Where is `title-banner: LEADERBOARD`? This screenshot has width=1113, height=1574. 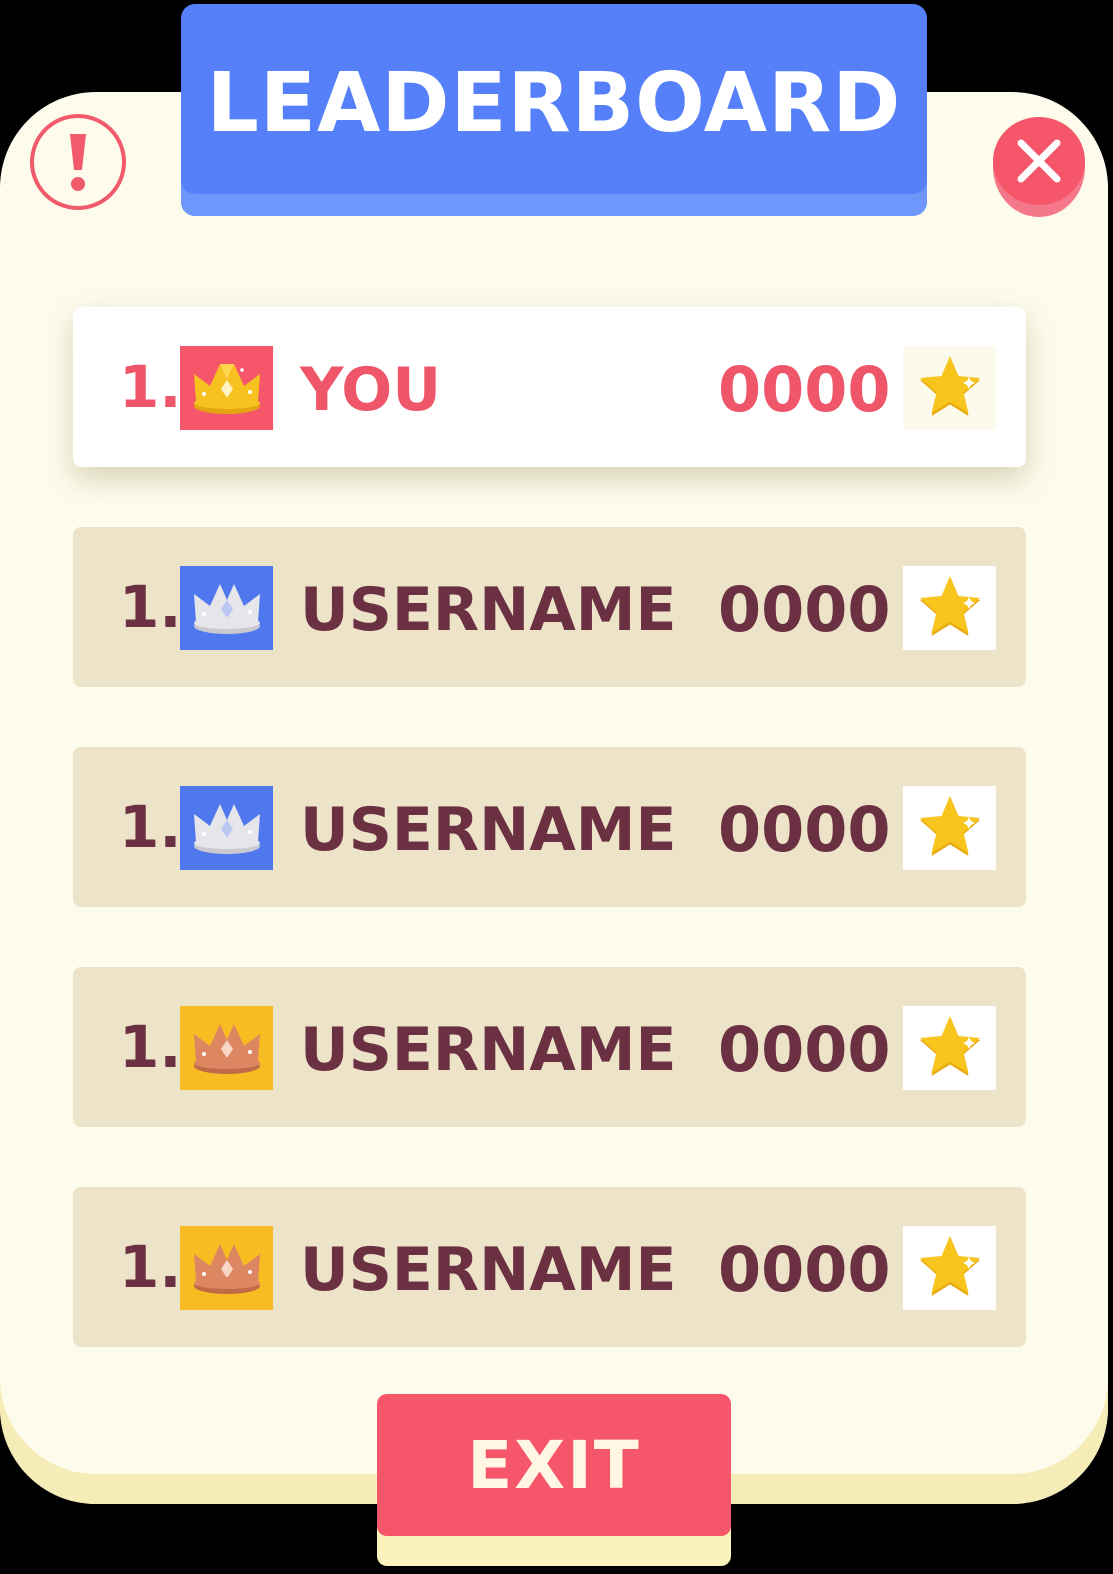
title-banner: LEADERBOARD is located at coordinates (554, 110).